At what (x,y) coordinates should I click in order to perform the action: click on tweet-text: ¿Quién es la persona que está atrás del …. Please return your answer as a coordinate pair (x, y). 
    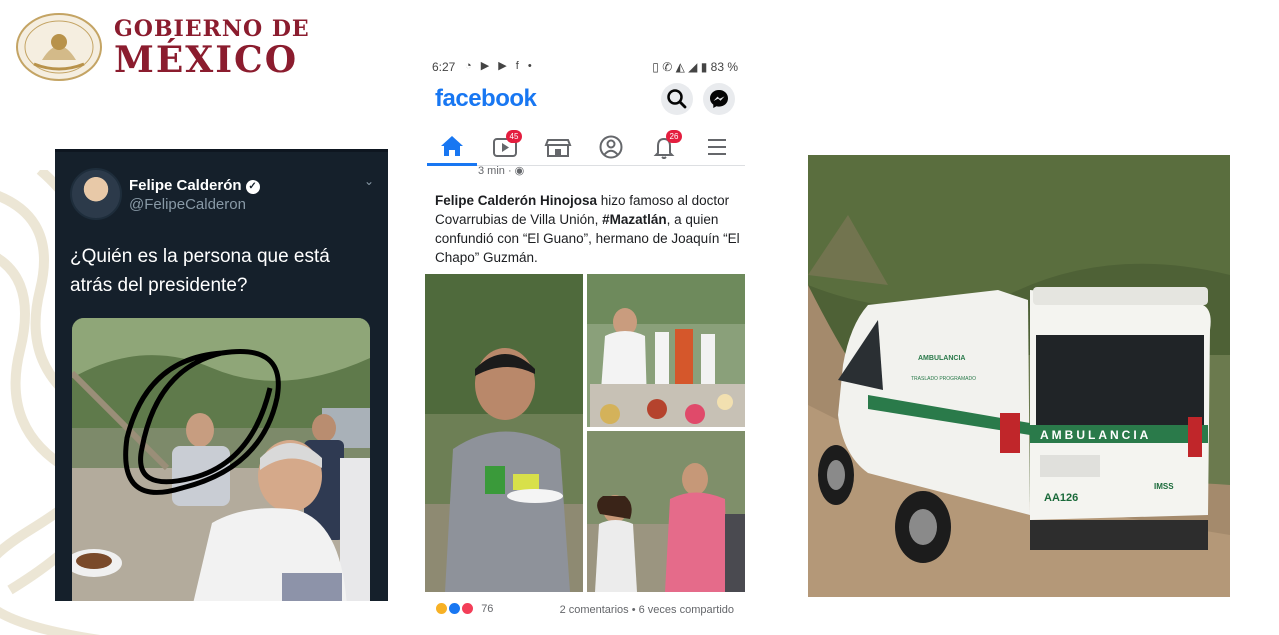
    Looking at the image, I should click on (200, 271).